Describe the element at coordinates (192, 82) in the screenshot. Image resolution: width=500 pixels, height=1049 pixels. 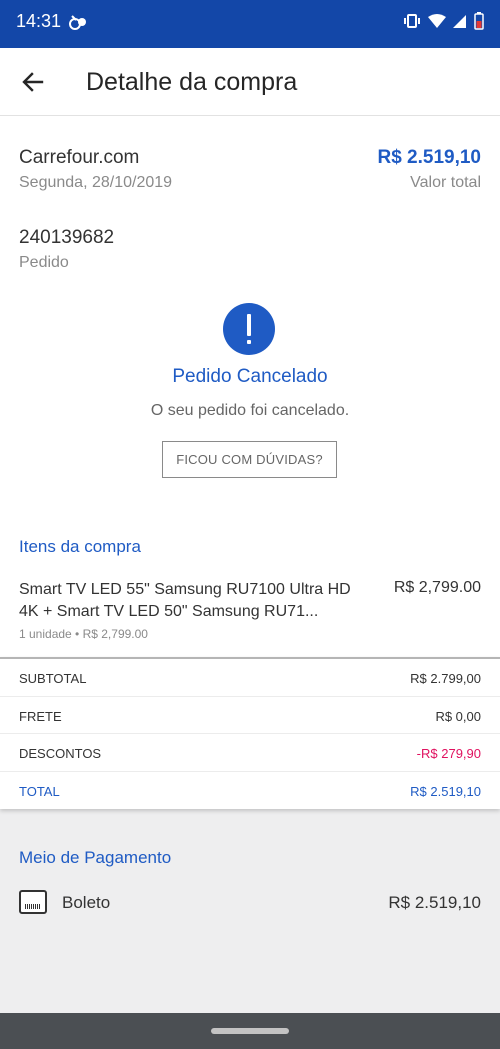
I see `page-title: Detalhe da compra` at that location.